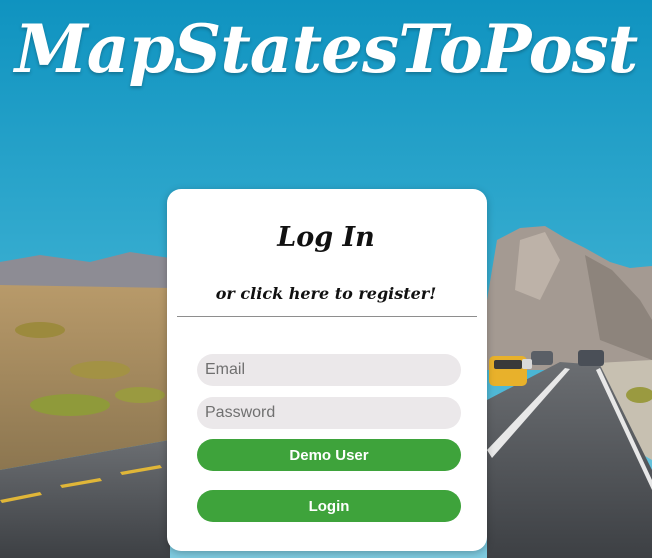 The width and height of the screenshot is (652, 558). What do you see at coordinates (326, 237) in the screenshot?
I see `login-heading: Log In` at bounding box center [326, 237].